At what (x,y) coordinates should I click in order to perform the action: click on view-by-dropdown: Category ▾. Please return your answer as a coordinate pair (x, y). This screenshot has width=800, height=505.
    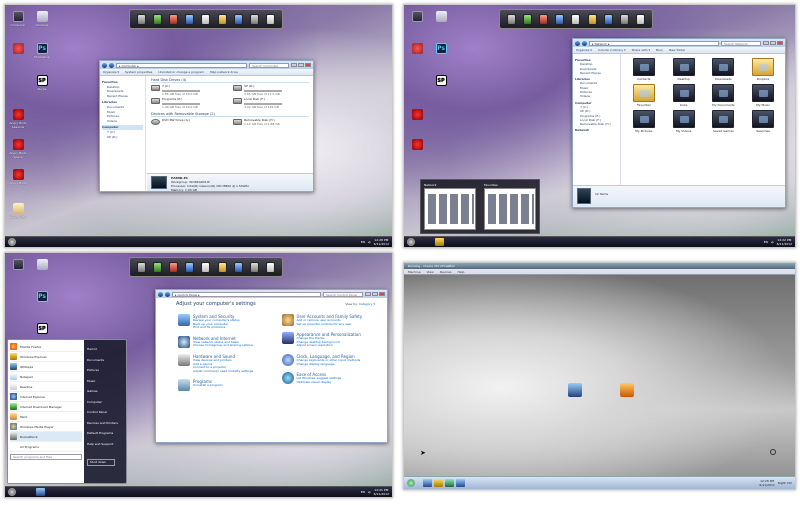
    Looking at the image, I should click on (367, 304).